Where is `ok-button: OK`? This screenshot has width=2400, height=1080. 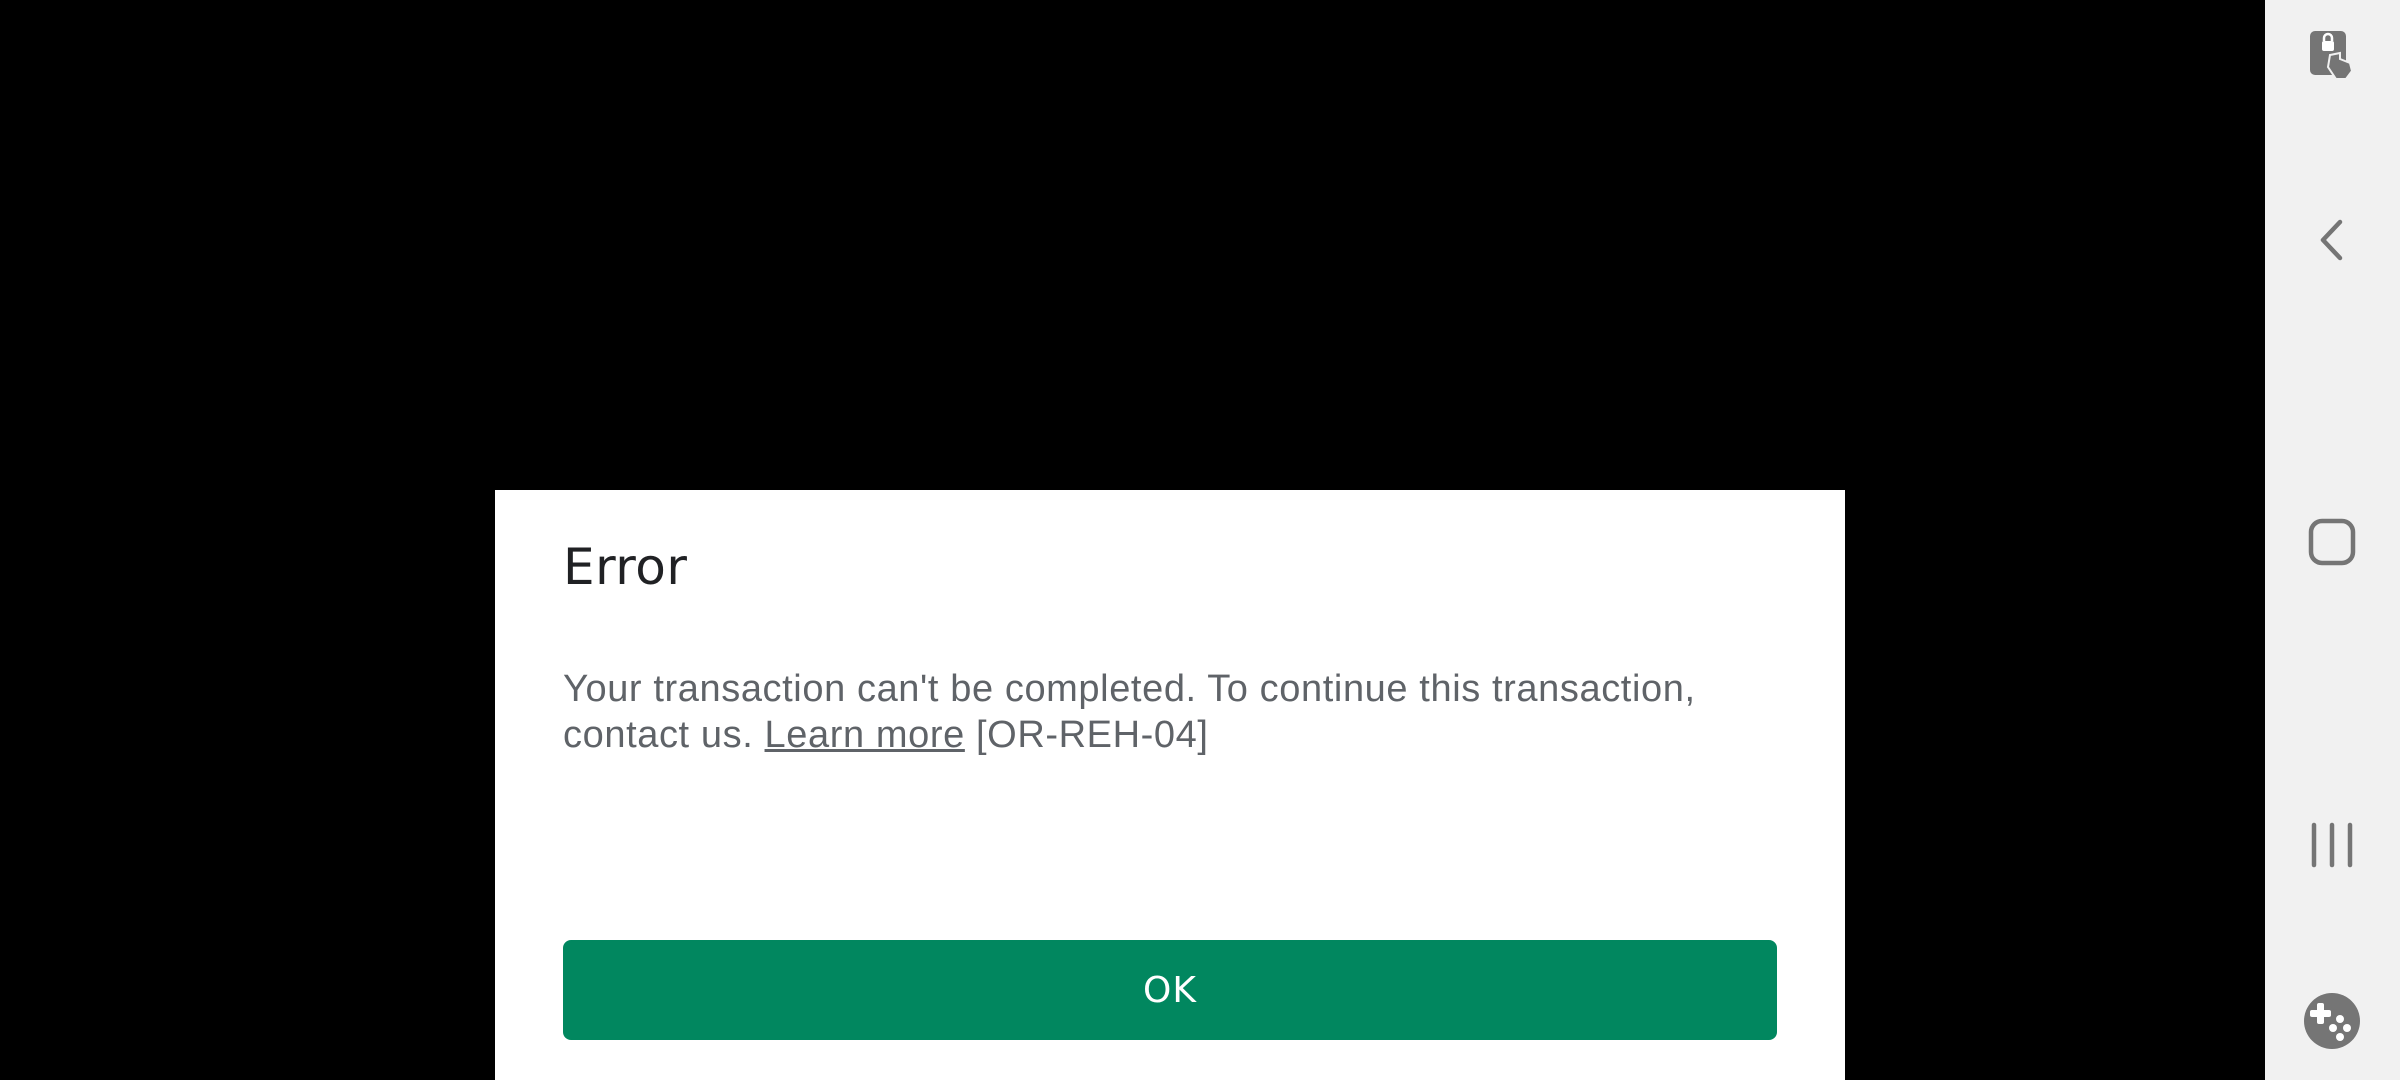
ok-button: OK is located at coordinates (1170, 990).